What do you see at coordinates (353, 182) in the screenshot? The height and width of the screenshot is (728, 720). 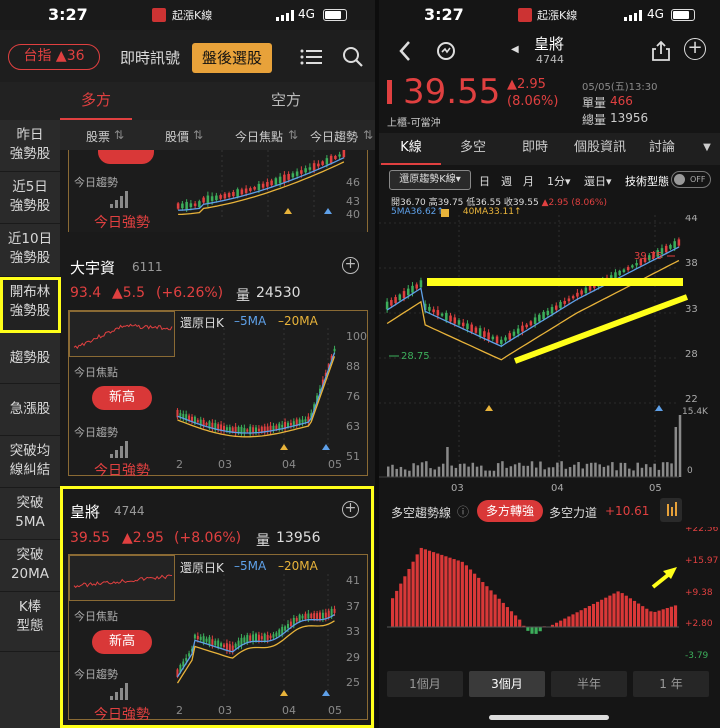 I see `axis-label: 46` at bounding box center [353, 182].